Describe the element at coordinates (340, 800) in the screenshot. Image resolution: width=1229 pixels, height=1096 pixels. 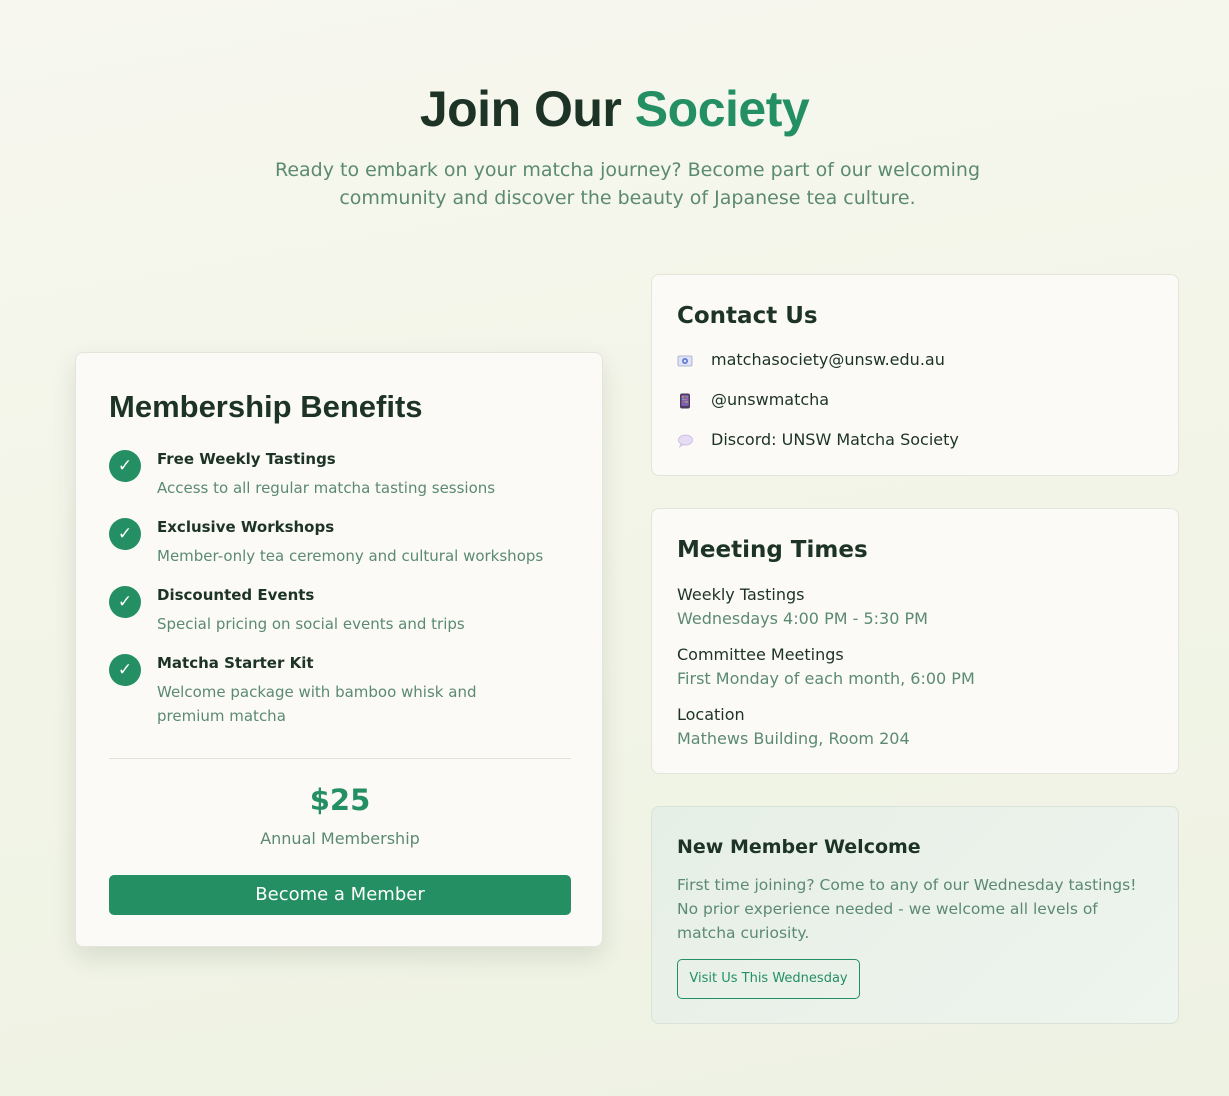
I see `membership-price: $25` at that location.